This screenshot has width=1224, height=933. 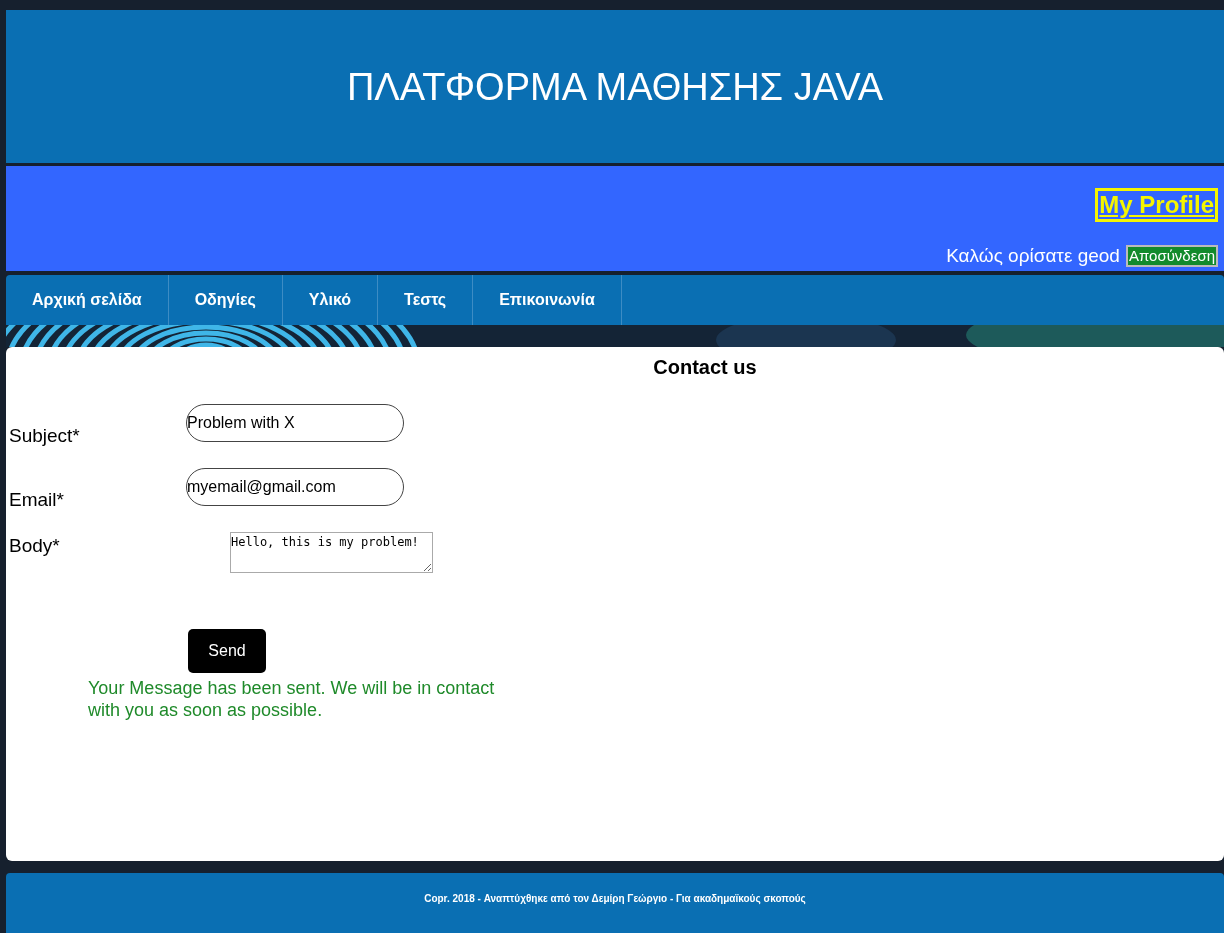 I want to click on contact-title: Contact us, so click(x=705, y=367).